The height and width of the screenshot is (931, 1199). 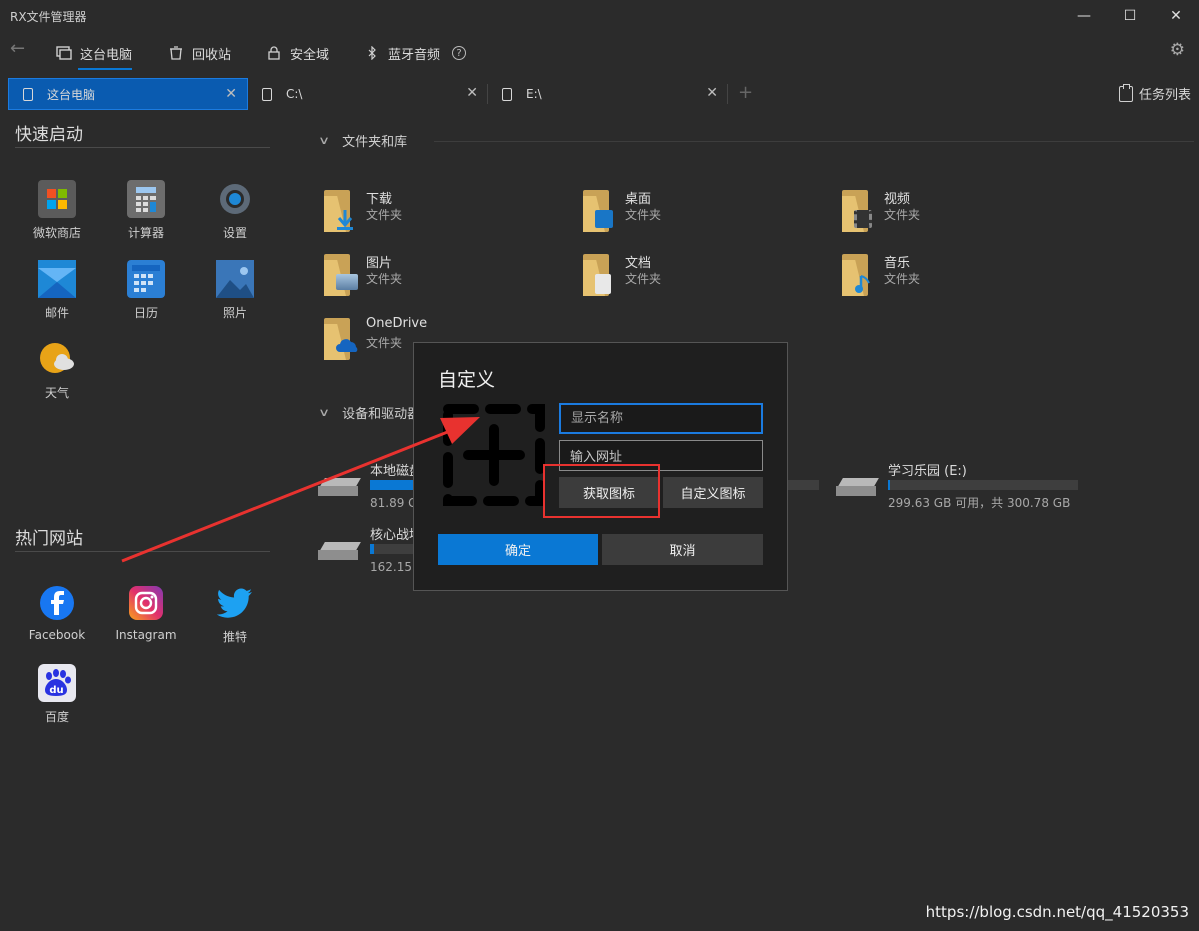 I want to click on watermark: https://blog.csdn.net/qq_41520353, so click(x=1057, y=912).